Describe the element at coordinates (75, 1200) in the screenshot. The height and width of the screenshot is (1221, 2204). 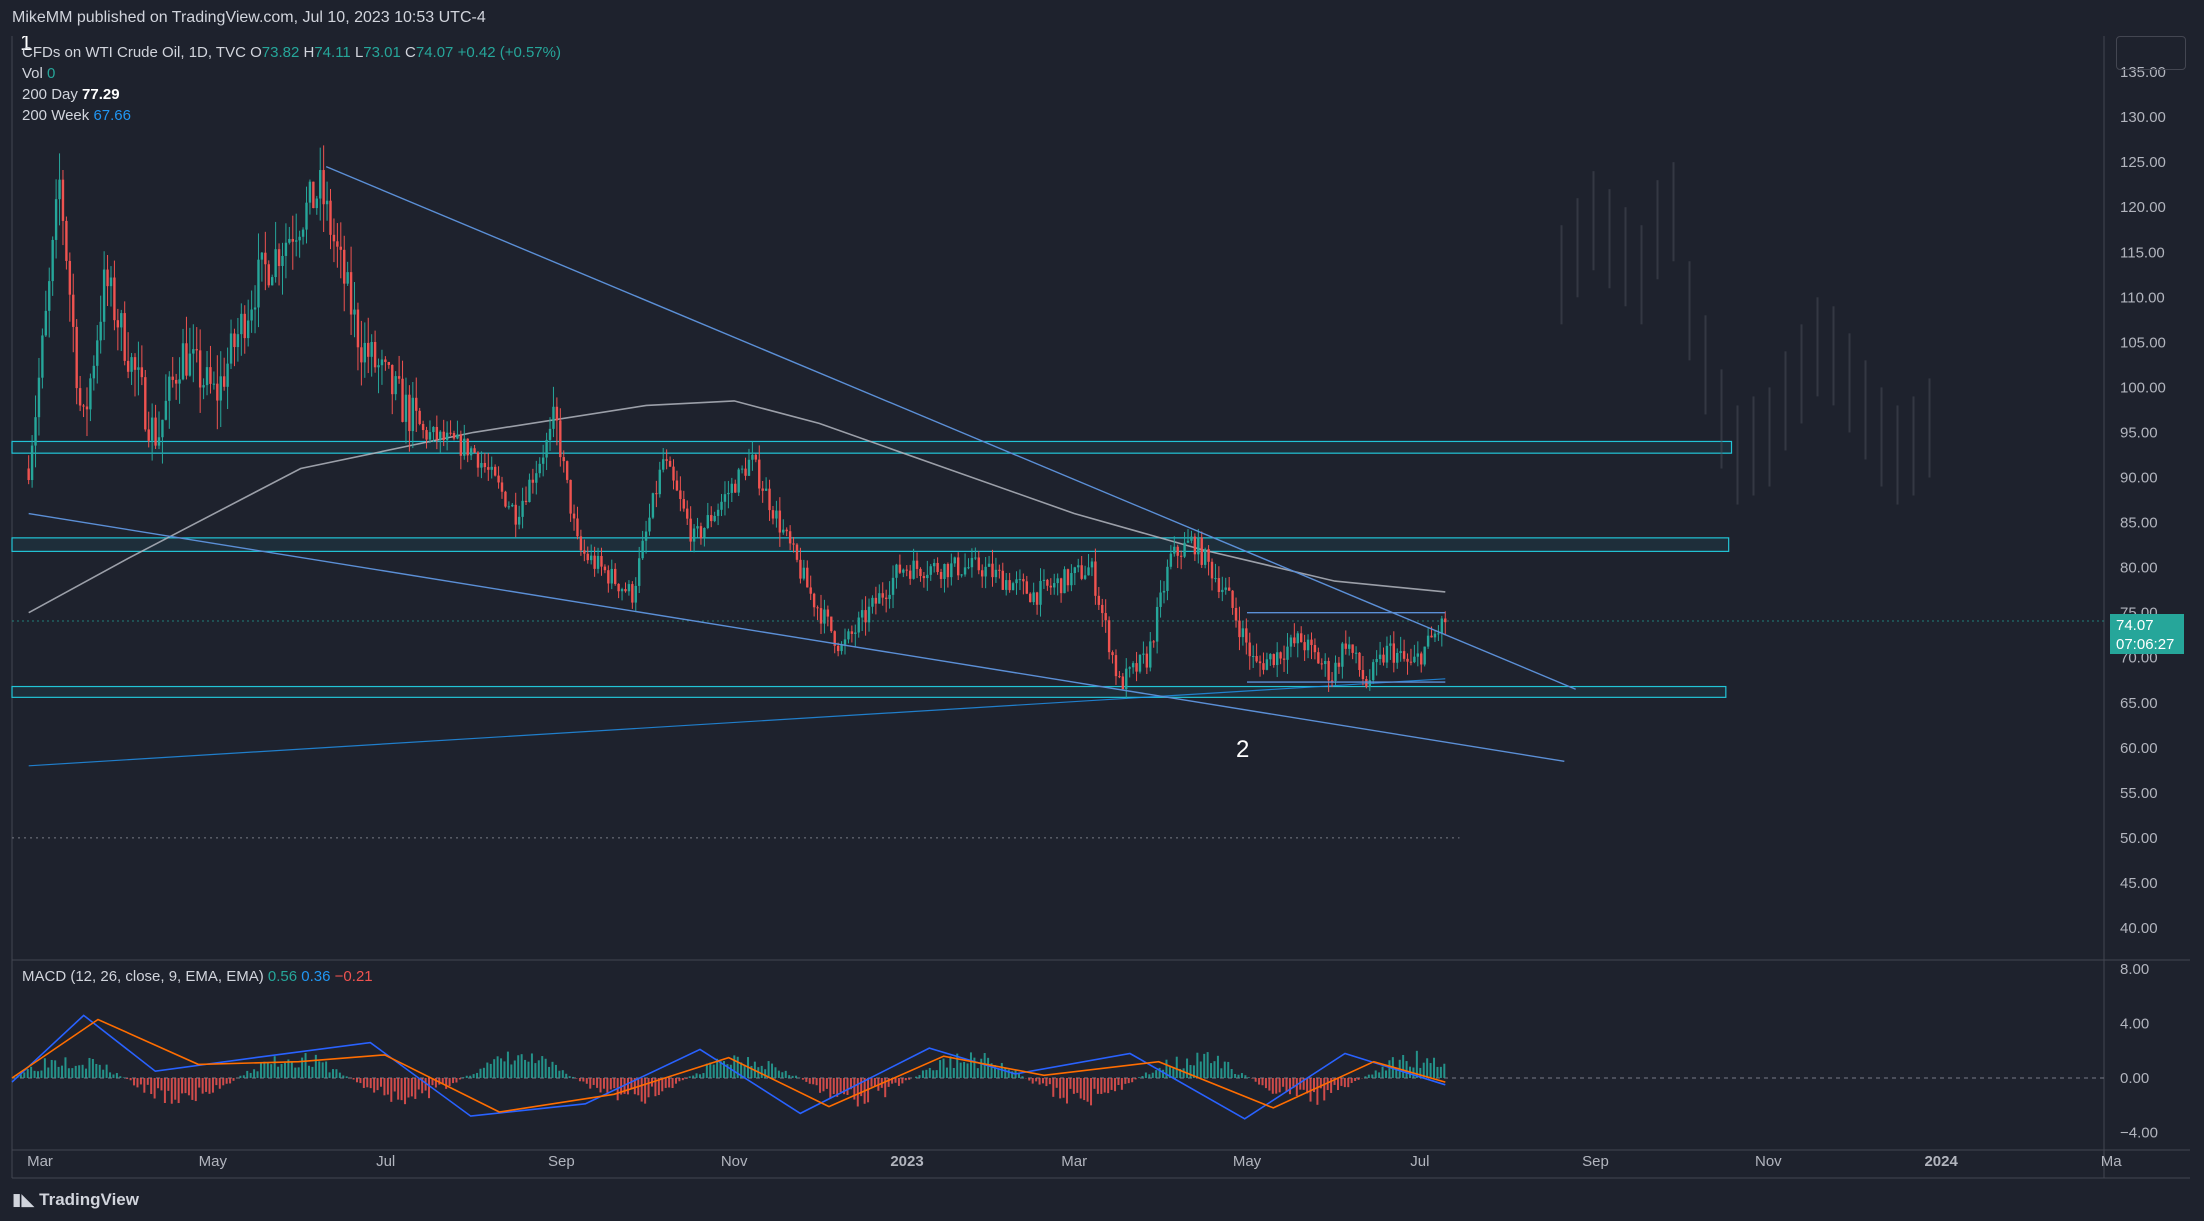
I see `tradingview-logo: ▮◣ TradingView` at that location.